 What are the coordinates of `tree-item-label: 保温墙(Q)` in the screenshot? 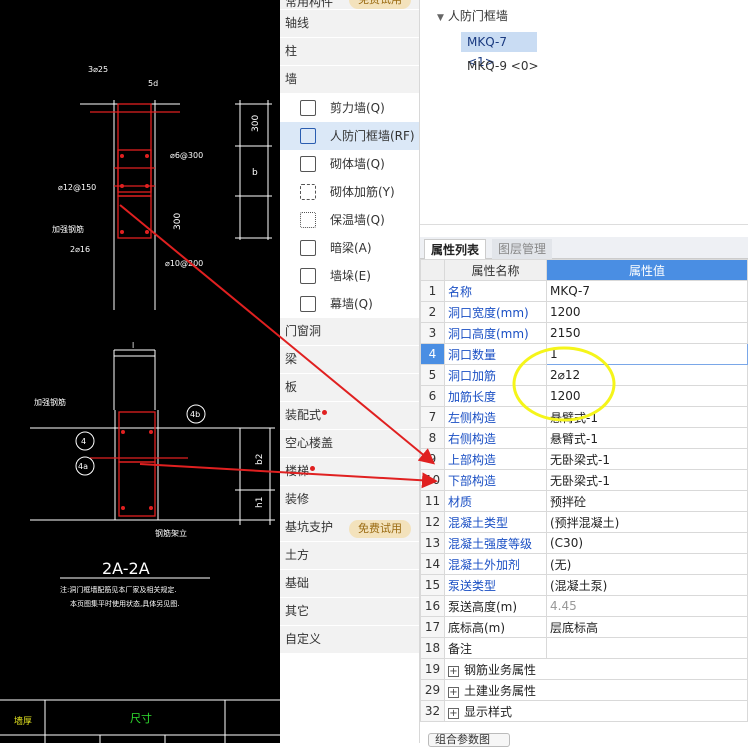 It's located at (357, 220).